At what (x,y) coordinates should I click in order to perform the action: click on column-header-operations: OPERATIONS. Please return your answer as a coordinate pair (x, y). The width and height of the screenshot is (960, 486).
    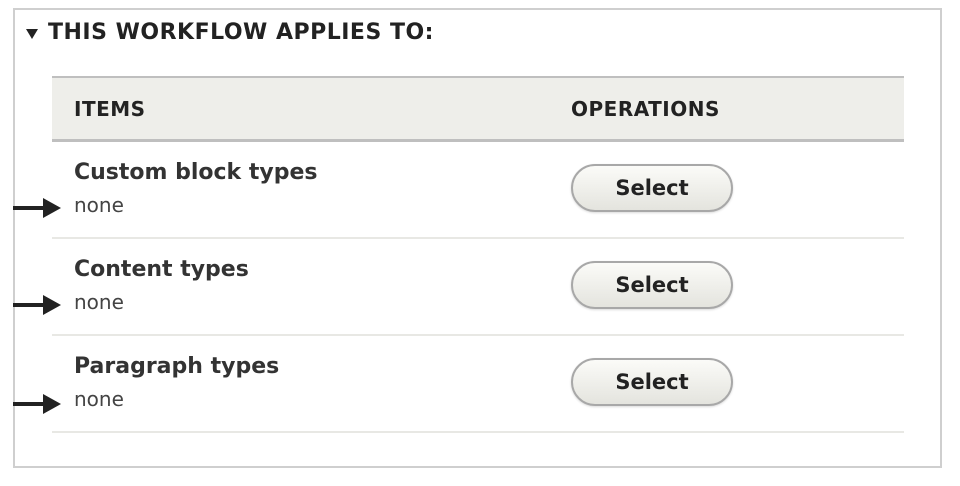
    Looking at the image, I should click on (645, 109).